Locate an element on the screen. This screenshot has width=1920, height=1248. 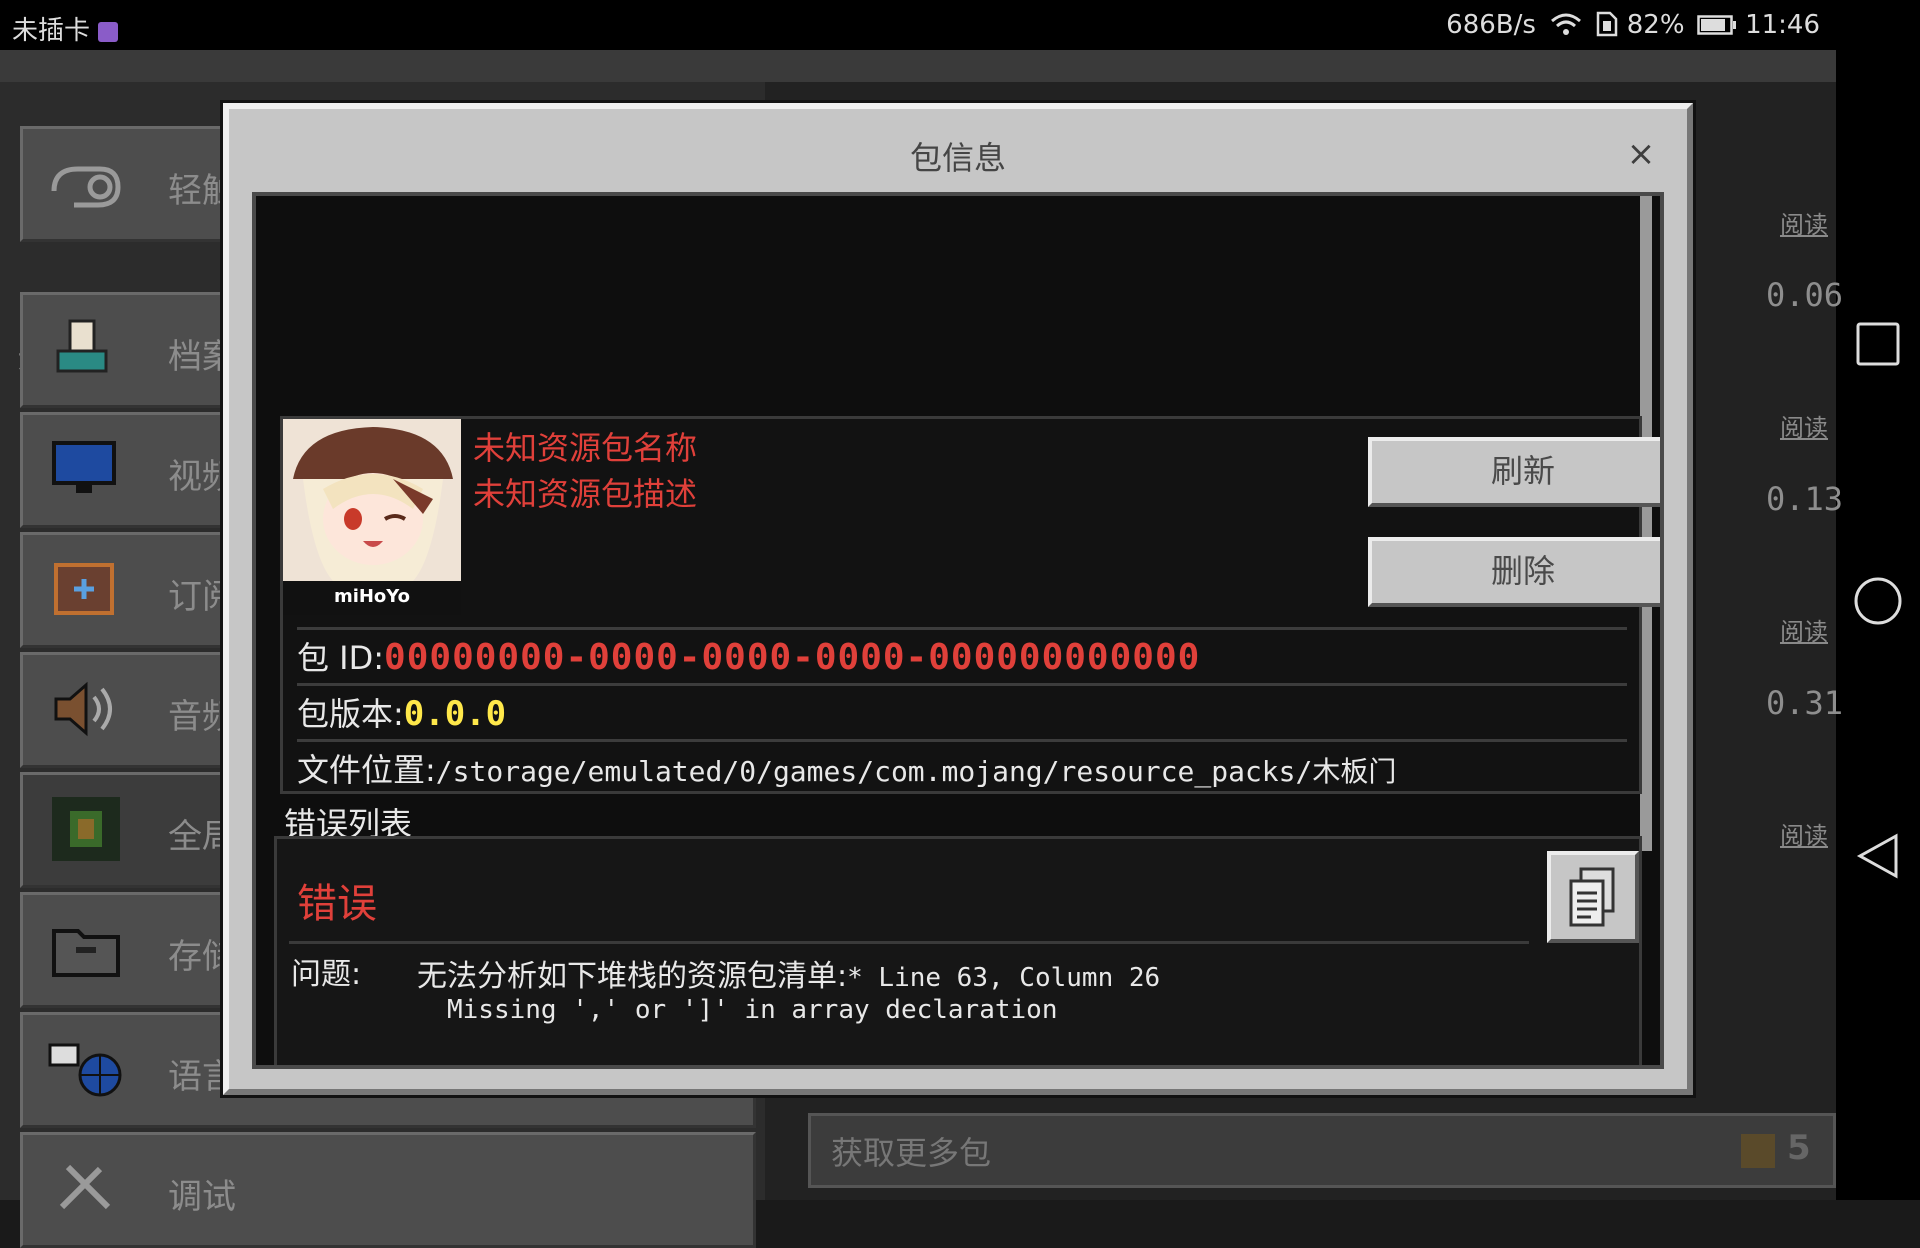
pack-description: 未知资源包描述 is located at coordinates (585, 494).